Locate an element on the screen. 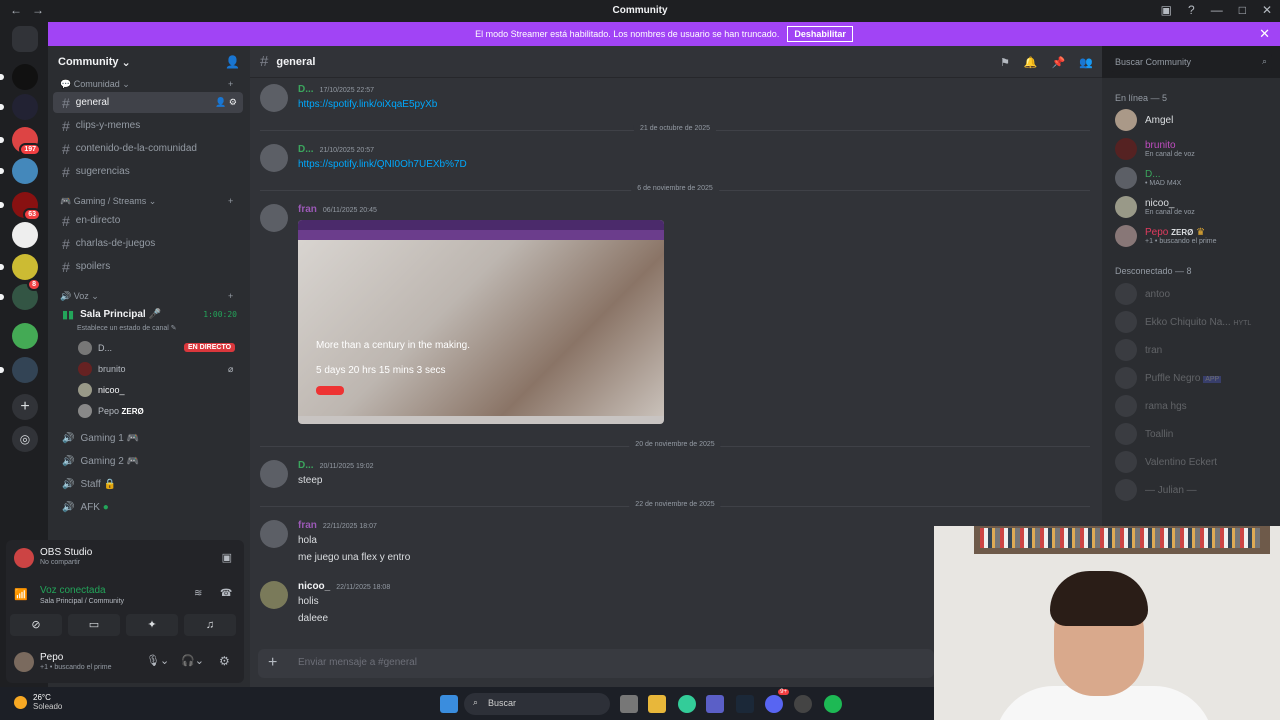 This screenshot has height=720, width=1280. server-folder-icon: 8 is located at coordinates (20, 294).